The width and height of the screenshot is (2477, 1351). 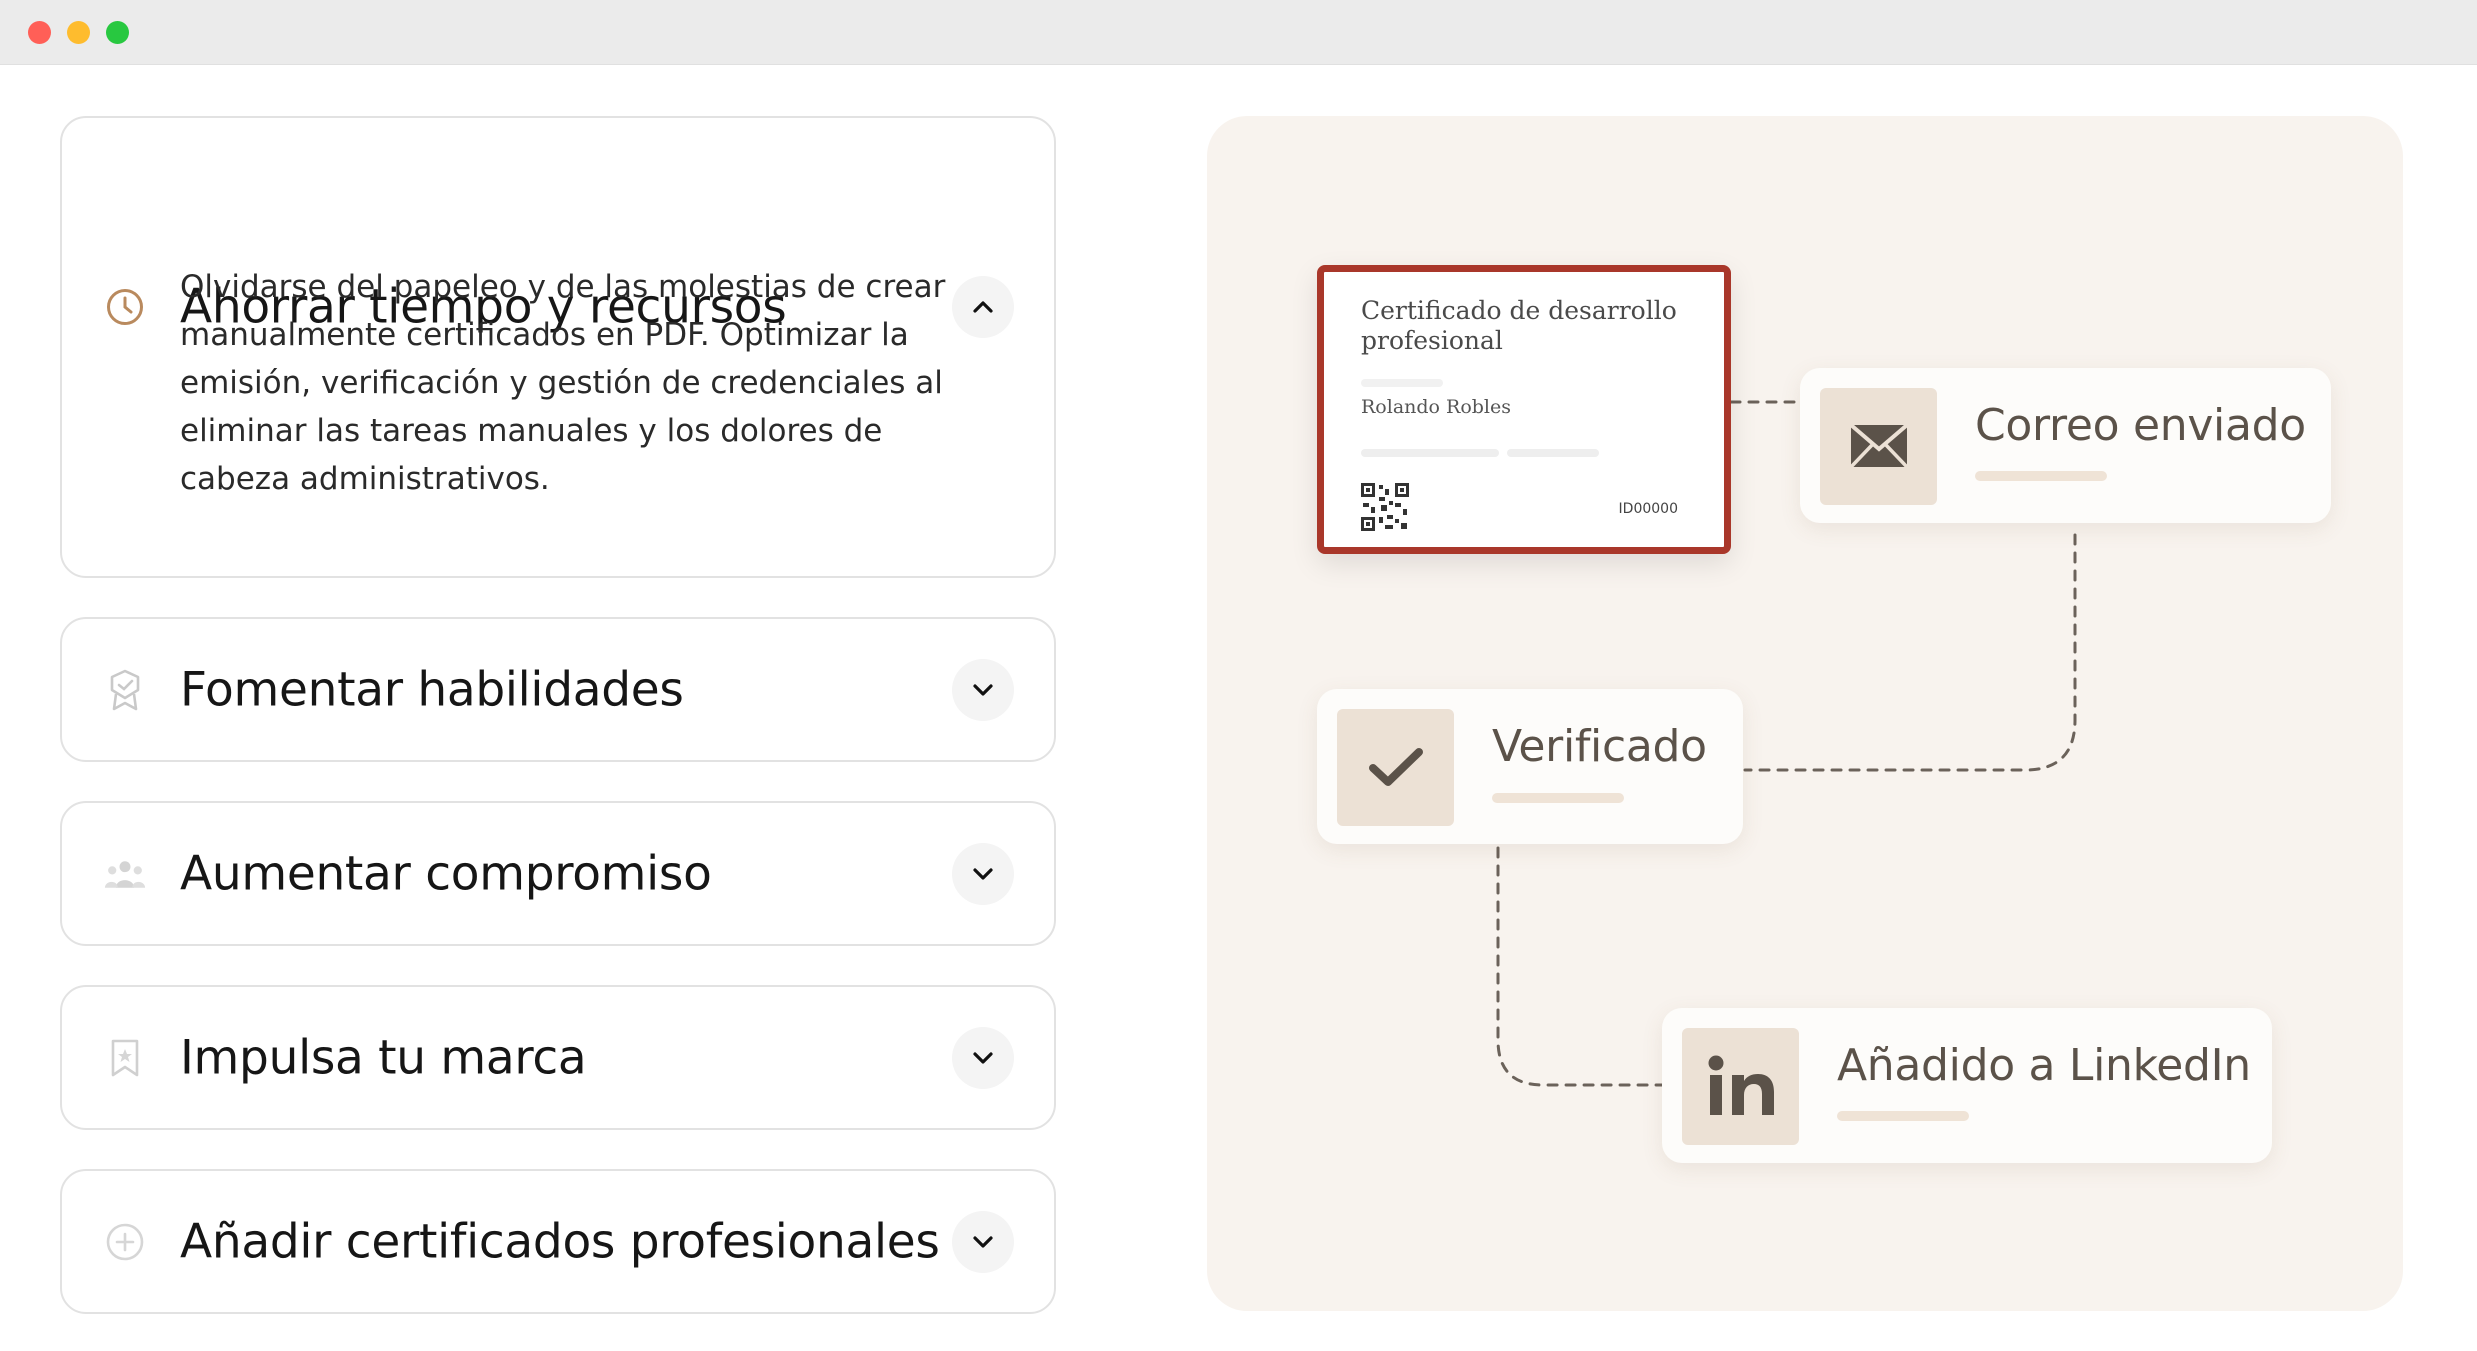 What do you see at coordinates (1740, 1086) in the screenshot?
I see `linkedin-icon` at bounding box center [1740, 1086].